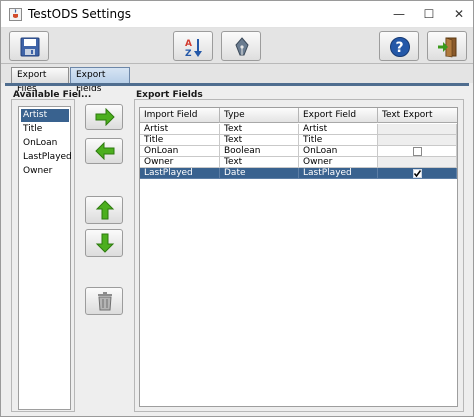 This screenshot has width=474, height=417. What do you see at coordinates (46, 157) in the screenshot?
I see `list-item-lastplayed: LastPlayed` at bounding box center [46, 157].